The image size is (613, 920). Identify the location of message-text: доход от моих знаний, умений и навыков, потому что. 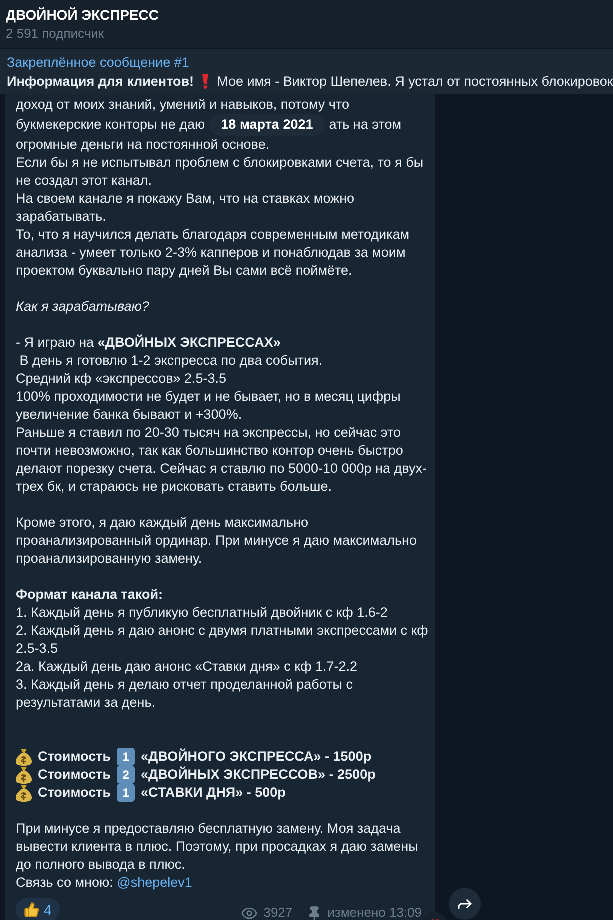
(183, 105).